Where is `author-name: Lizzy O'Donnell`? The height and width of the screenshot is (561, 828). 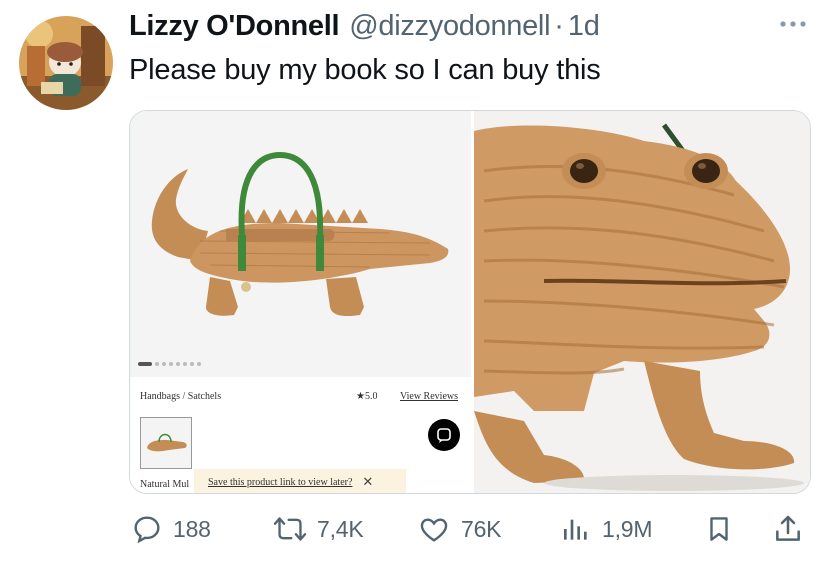
author-name: Lizzy O'Donnell is located at coordinates (234, 26).